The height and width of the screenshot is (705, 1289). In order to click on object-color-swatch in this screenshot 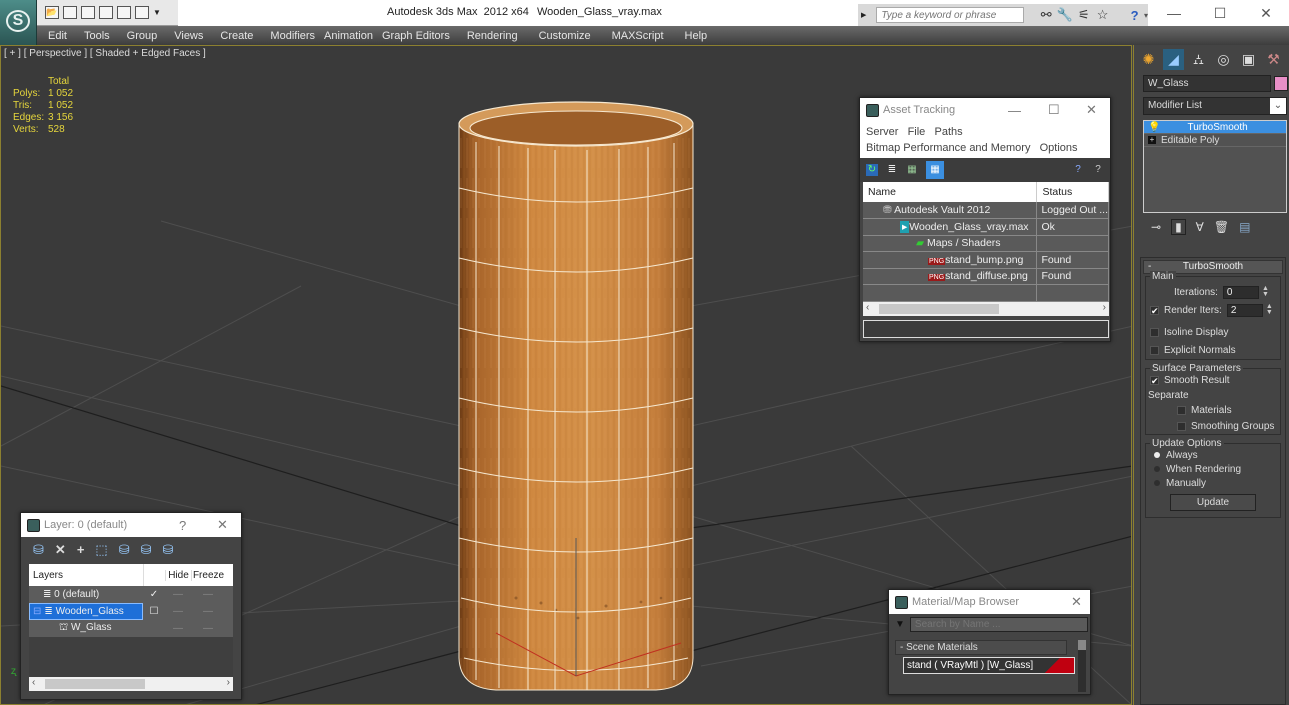, I will do `click(1281, 83)`.